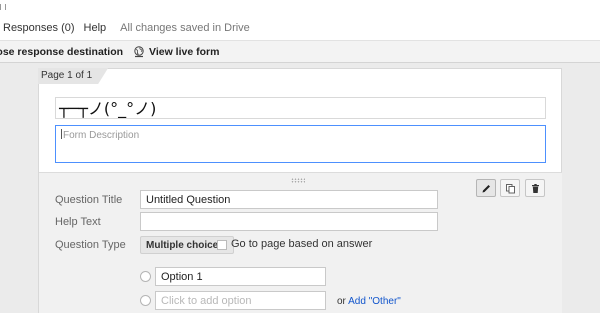  I want to click on add-option-input: Click to add option, so click(240, 300).